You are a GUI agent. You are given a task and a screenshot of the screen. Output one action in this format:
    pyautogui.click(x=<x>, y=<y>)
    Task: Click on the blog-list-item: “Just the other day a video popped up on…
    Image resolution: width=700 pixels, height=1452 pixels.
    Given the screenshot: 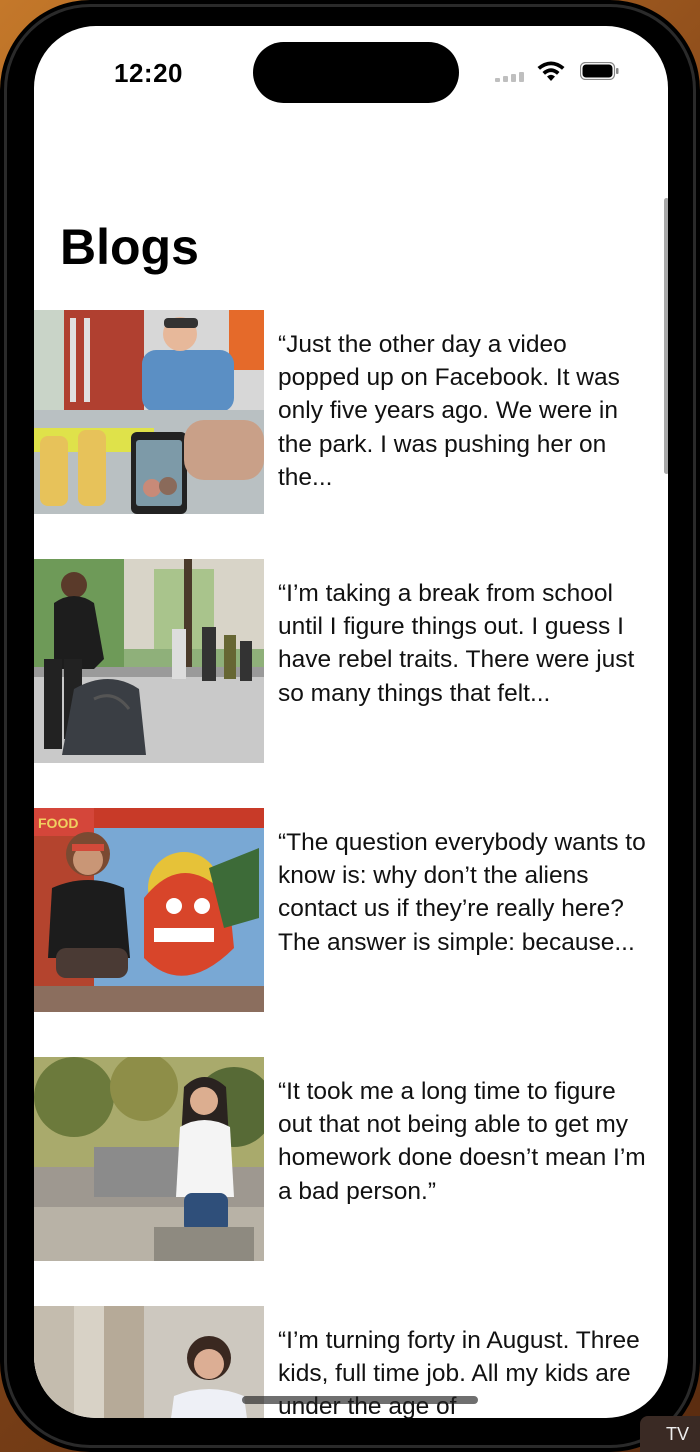 What is the action you would take?
    pyautogui.click(x=351, y=412)
    